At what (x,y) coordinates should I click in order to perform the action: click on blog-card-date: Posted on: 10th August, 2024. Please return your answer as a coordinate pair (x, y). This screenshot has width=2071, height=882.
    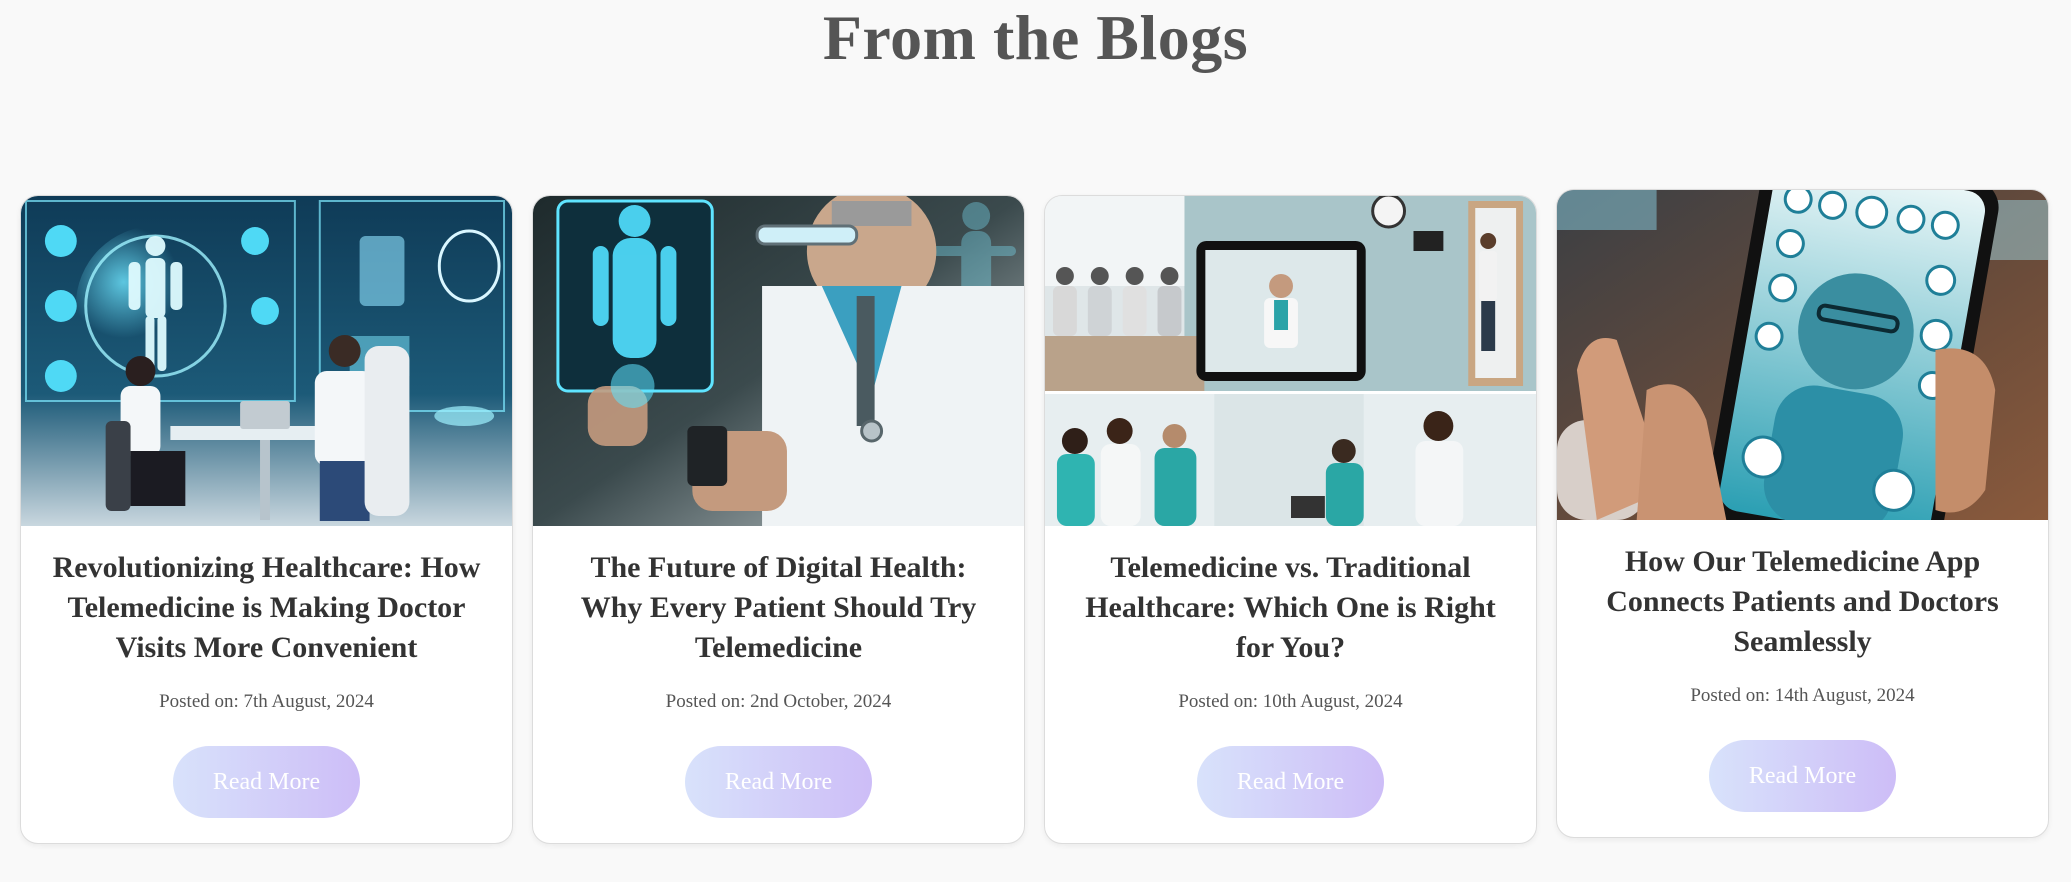
    Looking at the image, I should click on (1290, 701).